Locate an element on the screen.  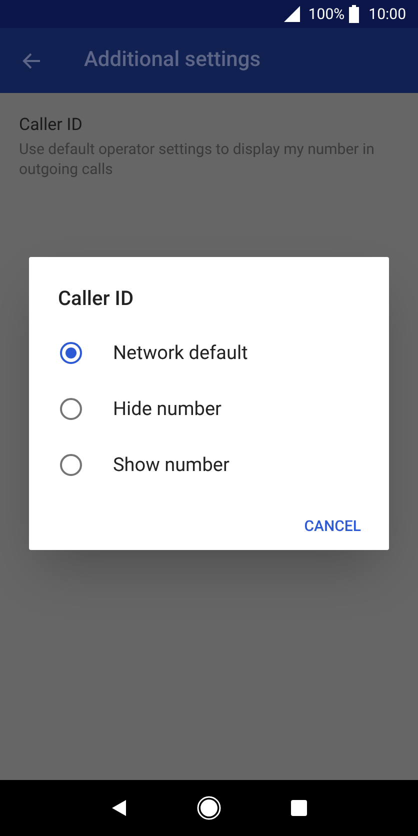
home-icon is located at coordinates (209, 808).